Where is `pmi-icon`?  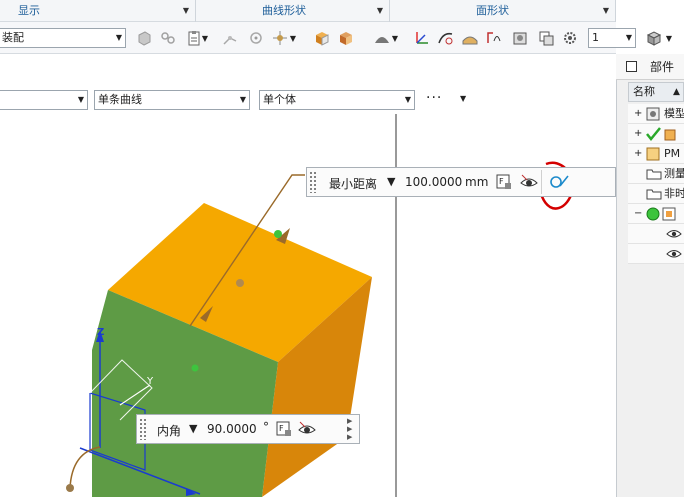 pmi-icon is located at coordinates (653, 154).